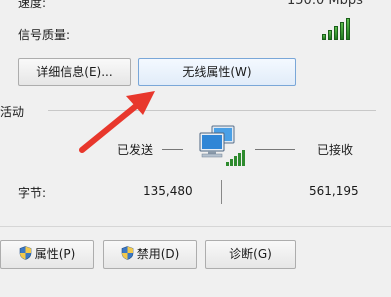 This screenshot has height=297, width=391. What do you see at coordinates (172, 149) in the screenshot?
I see `sent-dash` at bounding box center [172, 149].